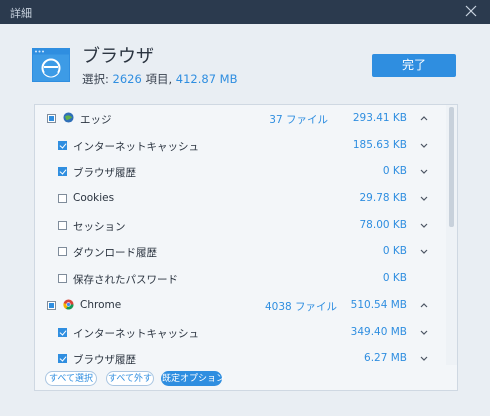 Image resolution: width=490 pixels, height=416 pixels. I want to click on size-value: 78.00 KB, so click(383, 224).